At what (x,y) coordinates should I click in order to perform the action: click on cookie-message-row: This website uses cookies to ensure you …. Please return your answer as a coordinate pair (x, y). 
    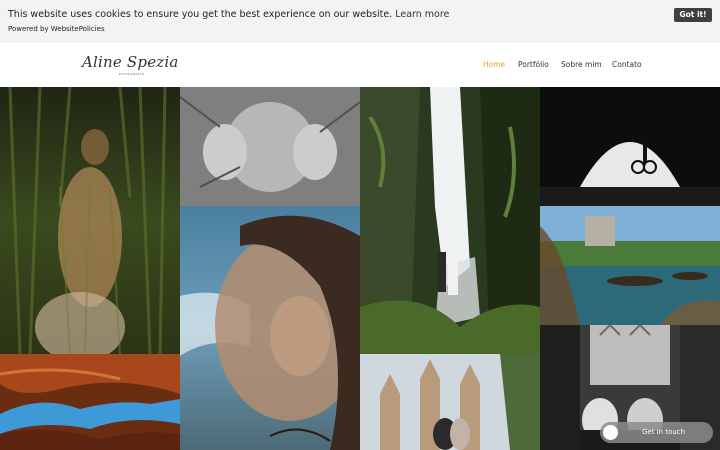
    Looking at the image, I should click on (228, 14).